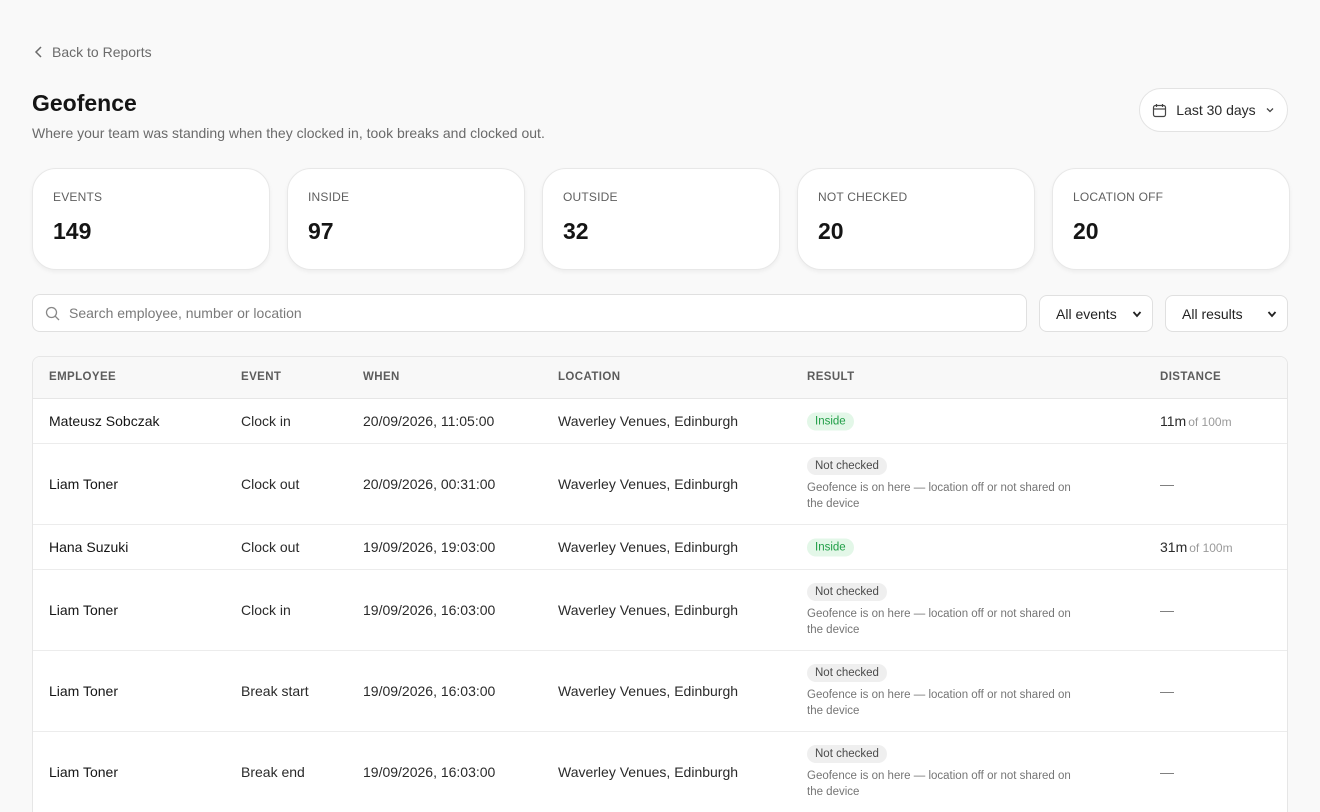 Image resolution: width=1320 pixels, height=812 pixels. What do you see at coordinates (102, 52) in the screenshot?
I see `back-link-label: Back to Reports` at bounding box center [102, 52].